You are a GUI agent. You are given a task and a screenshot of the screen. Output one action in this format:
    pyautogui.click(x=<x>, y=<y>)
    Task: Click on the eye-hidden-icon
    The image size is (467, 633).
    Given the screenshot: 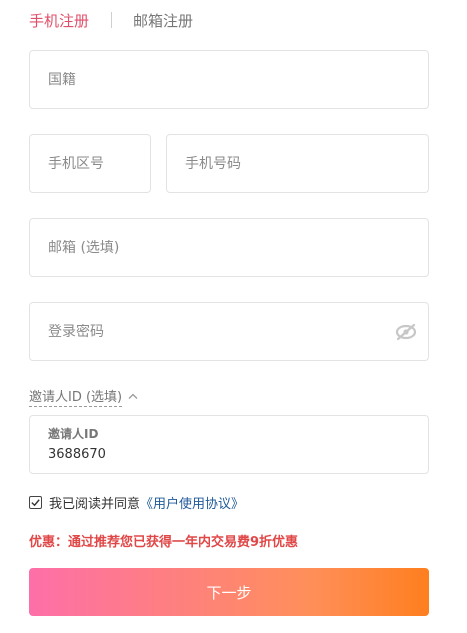 What is the action you would take?
    pyautogui.click(x=406, y=332)
    